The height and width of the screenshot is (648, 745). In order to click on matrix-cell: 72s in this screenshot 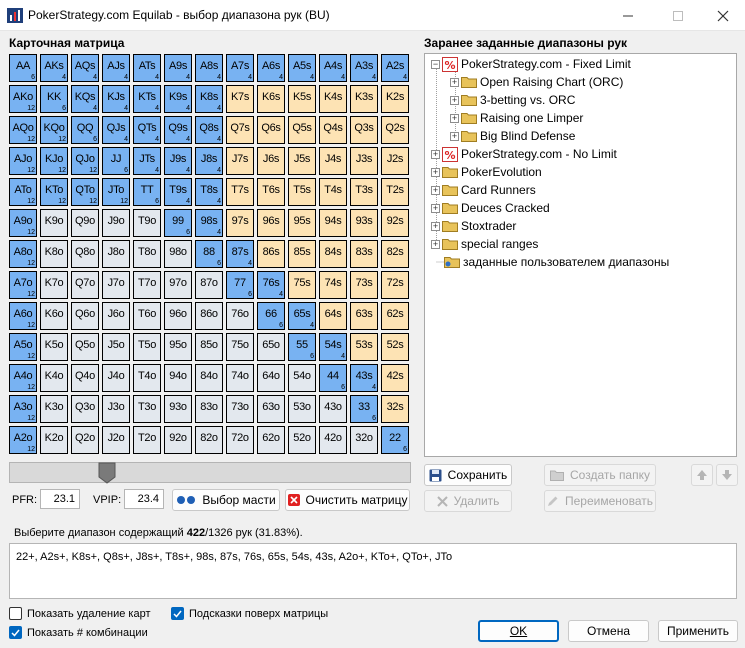, I will do `click(395, 285)`.